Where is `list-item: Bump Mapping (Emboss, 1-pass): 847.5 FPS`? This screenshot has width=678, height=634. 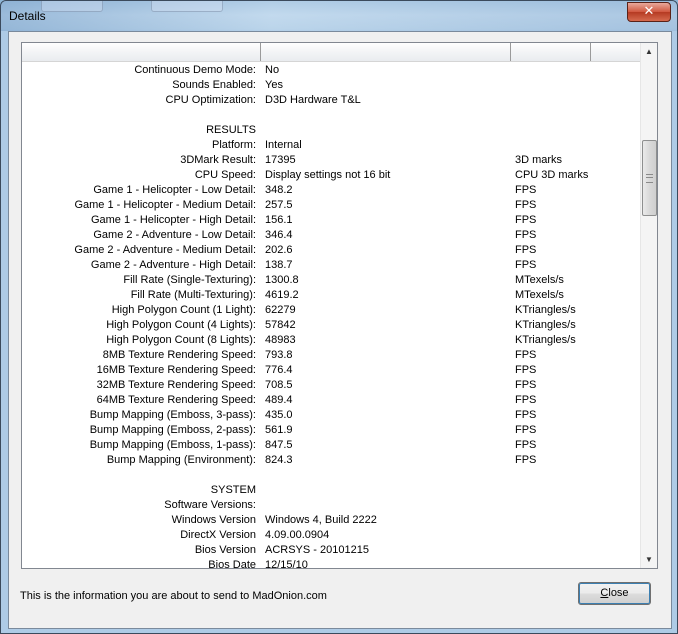
list-item: Bump Mapping (Emboss, 1-pass): 847.5 FPS is located at coordinates (331, 445).